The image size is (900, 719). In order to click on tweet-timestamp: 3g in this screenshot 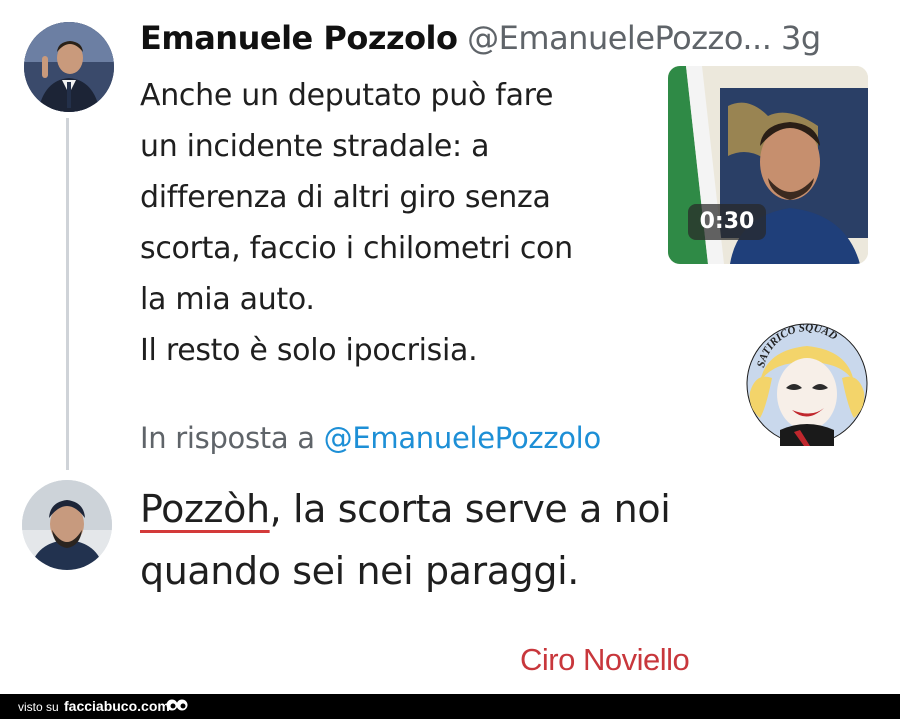, I will do `click(801, 38)`.